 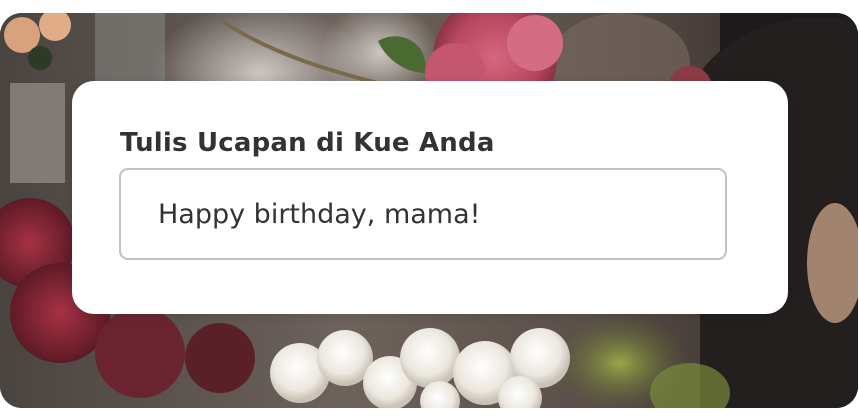 I want to click on cake-message-title: Tulis Ucapan di Kue Anda, so click(x=307, y=143).